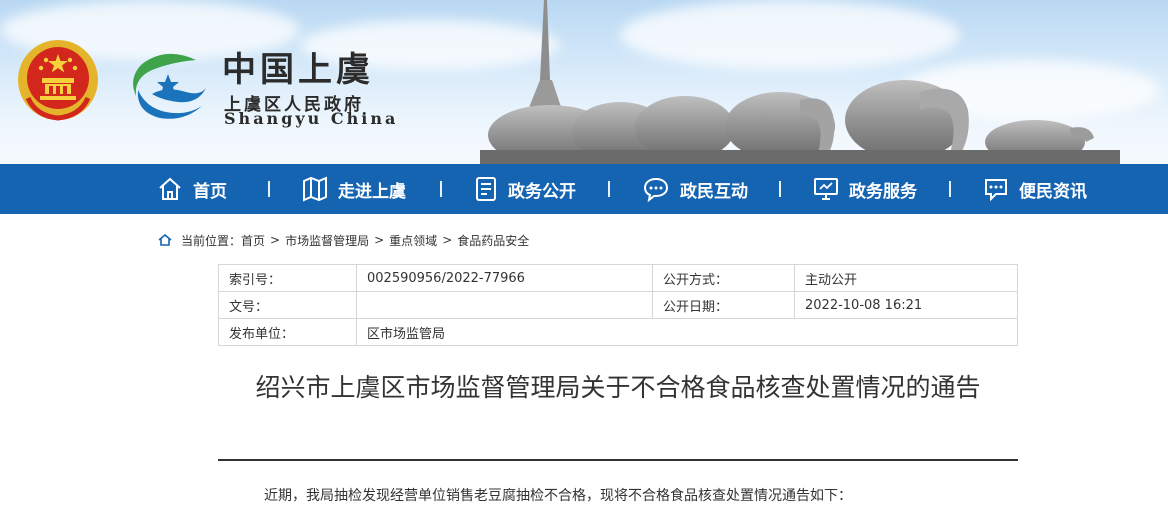  What do you see at coordinates (618, 460) in the screenshot?
I see `title-divider` at bounding box center [618, 460].